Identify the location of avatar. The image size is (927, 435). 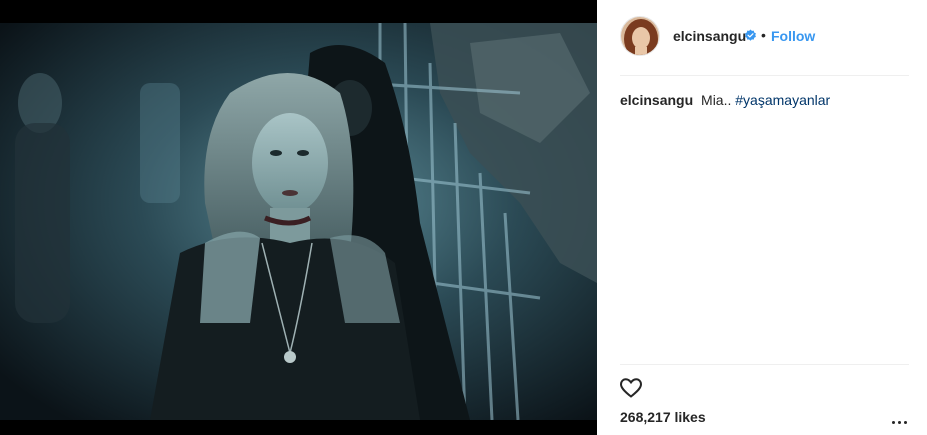
(640, 36).